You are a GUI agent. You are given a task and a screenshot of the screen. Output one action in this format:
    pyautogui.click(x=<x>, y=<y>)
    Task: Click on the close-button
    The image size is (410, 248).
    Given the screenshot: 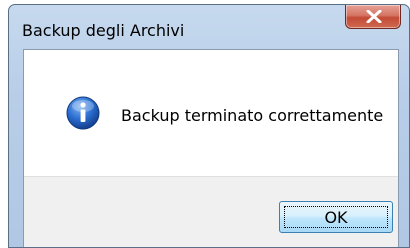 What is the action you would take?
    pyautogui.click(x=373, y=17)
    